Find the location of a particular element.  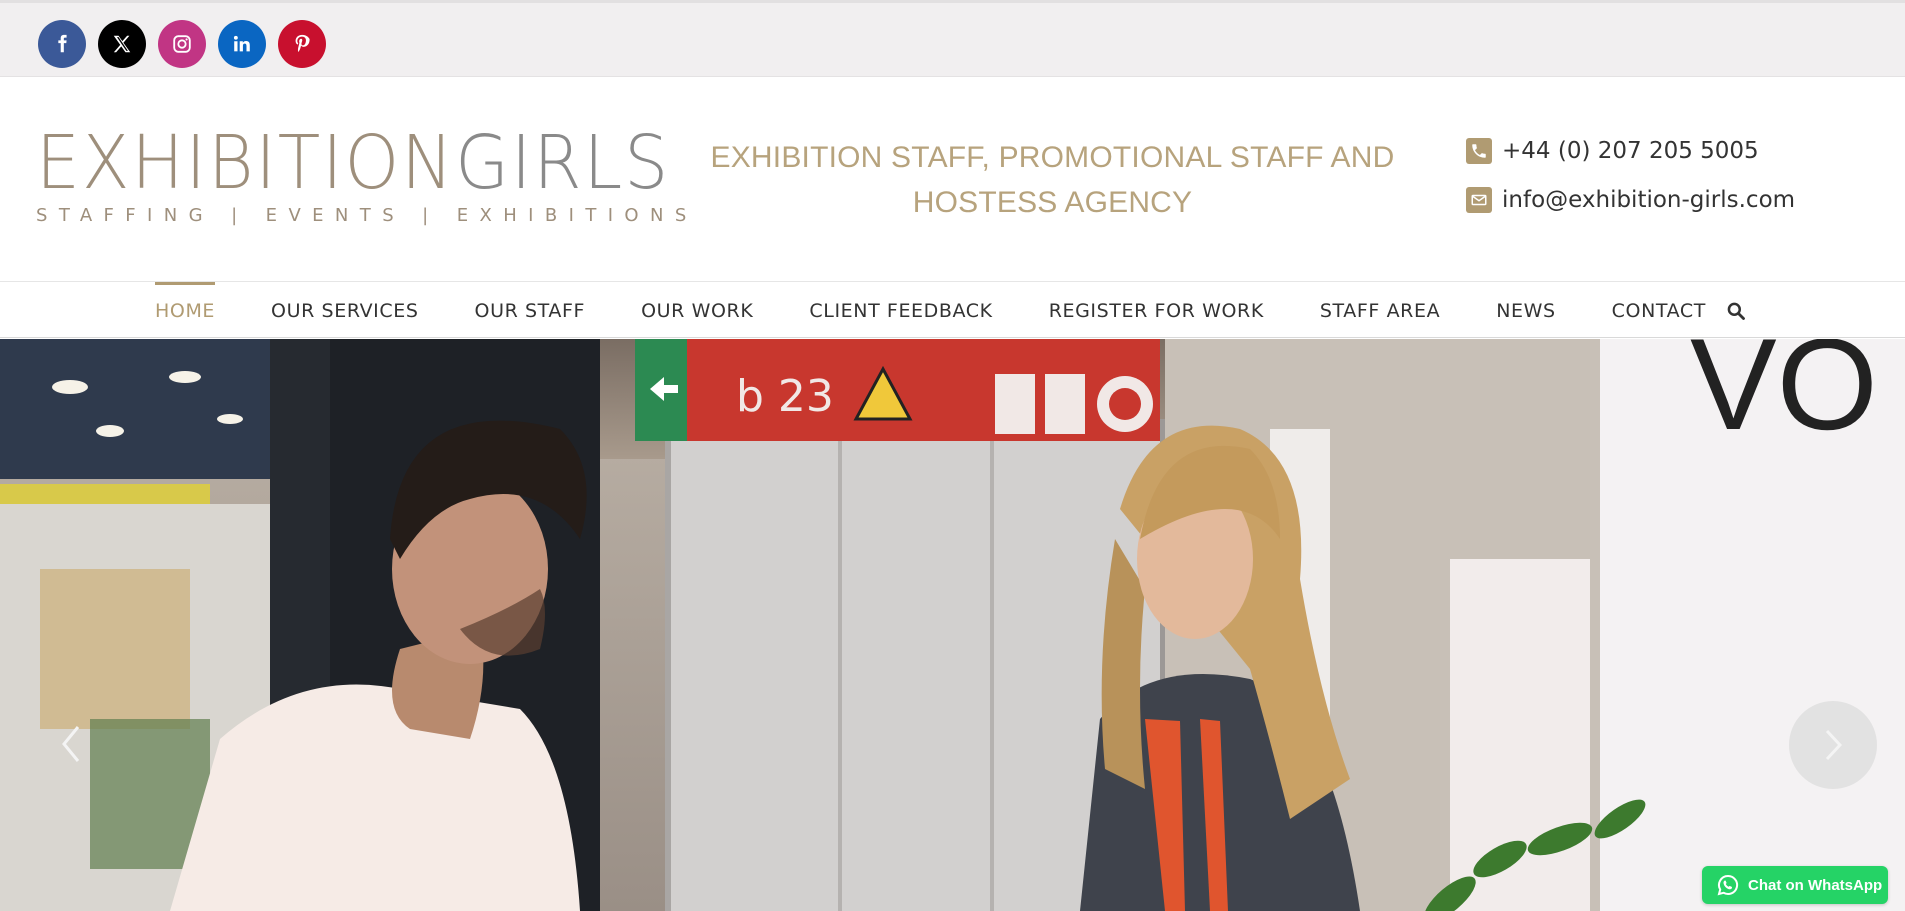

search-icon is located at coordinates (1736, 311).